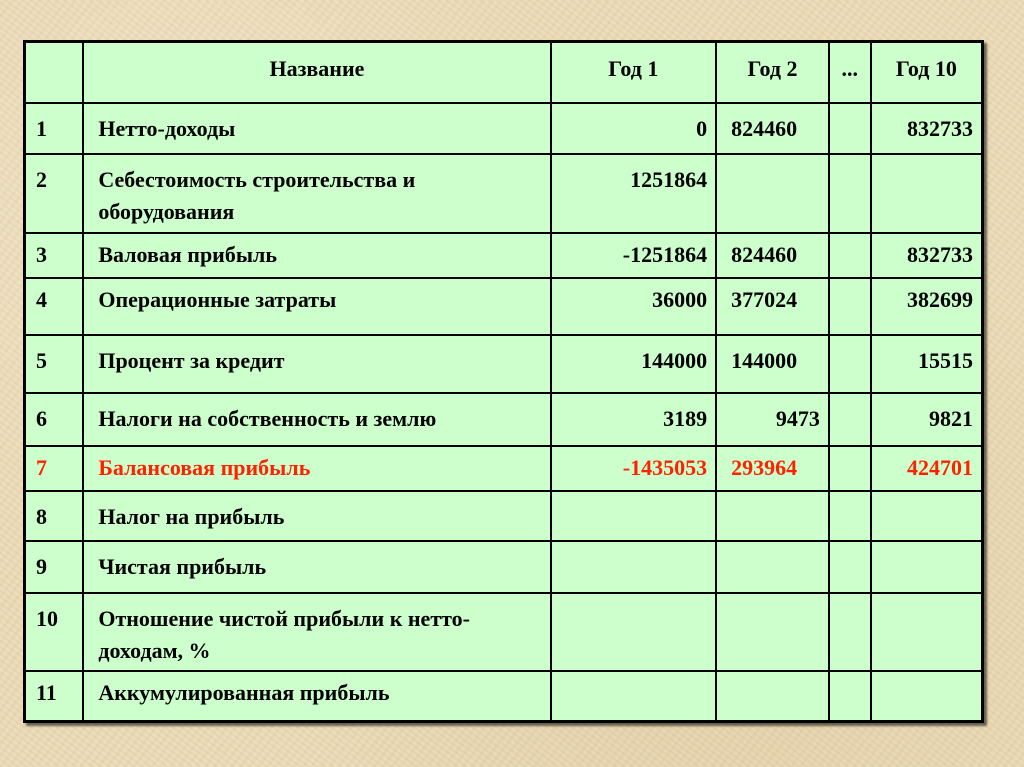  What do you see at coordinates (317, 468) in the screenshot?
I see `row-name: Балансовая прибыль` at bounding box center [317, 468].